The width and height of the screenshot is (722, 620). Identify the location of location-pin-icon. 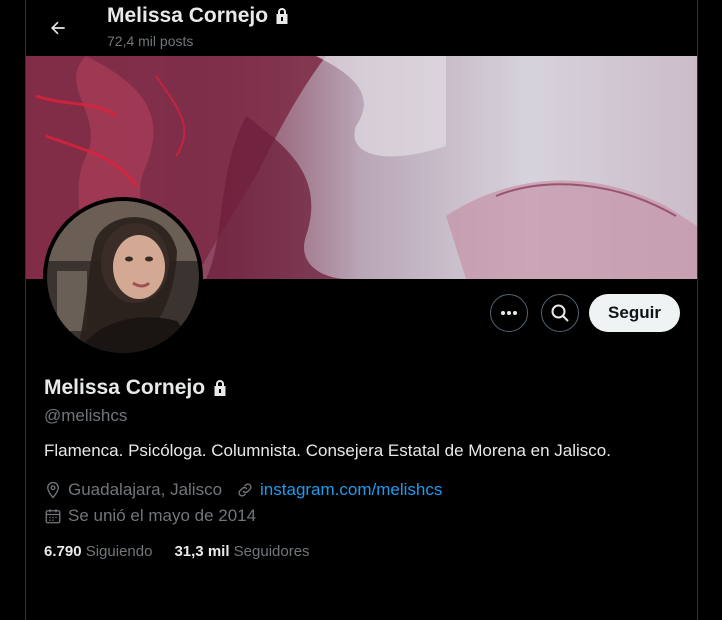
(53, 490).